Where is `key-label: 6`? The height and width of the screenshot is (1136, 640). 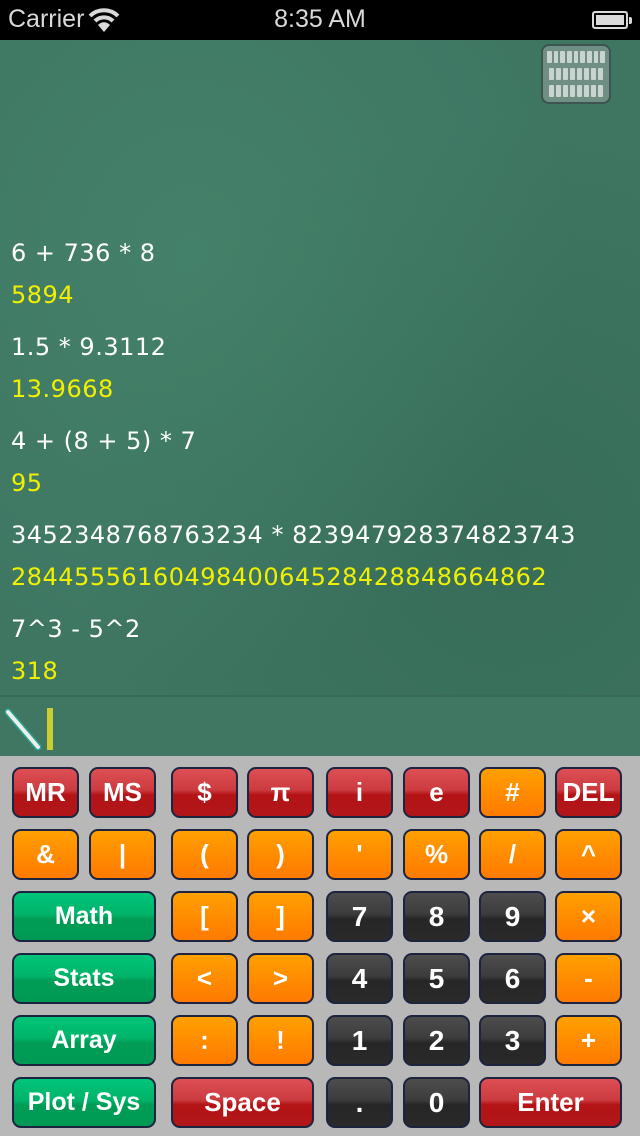
key-label: 6 is located at coordinates (512, 978).